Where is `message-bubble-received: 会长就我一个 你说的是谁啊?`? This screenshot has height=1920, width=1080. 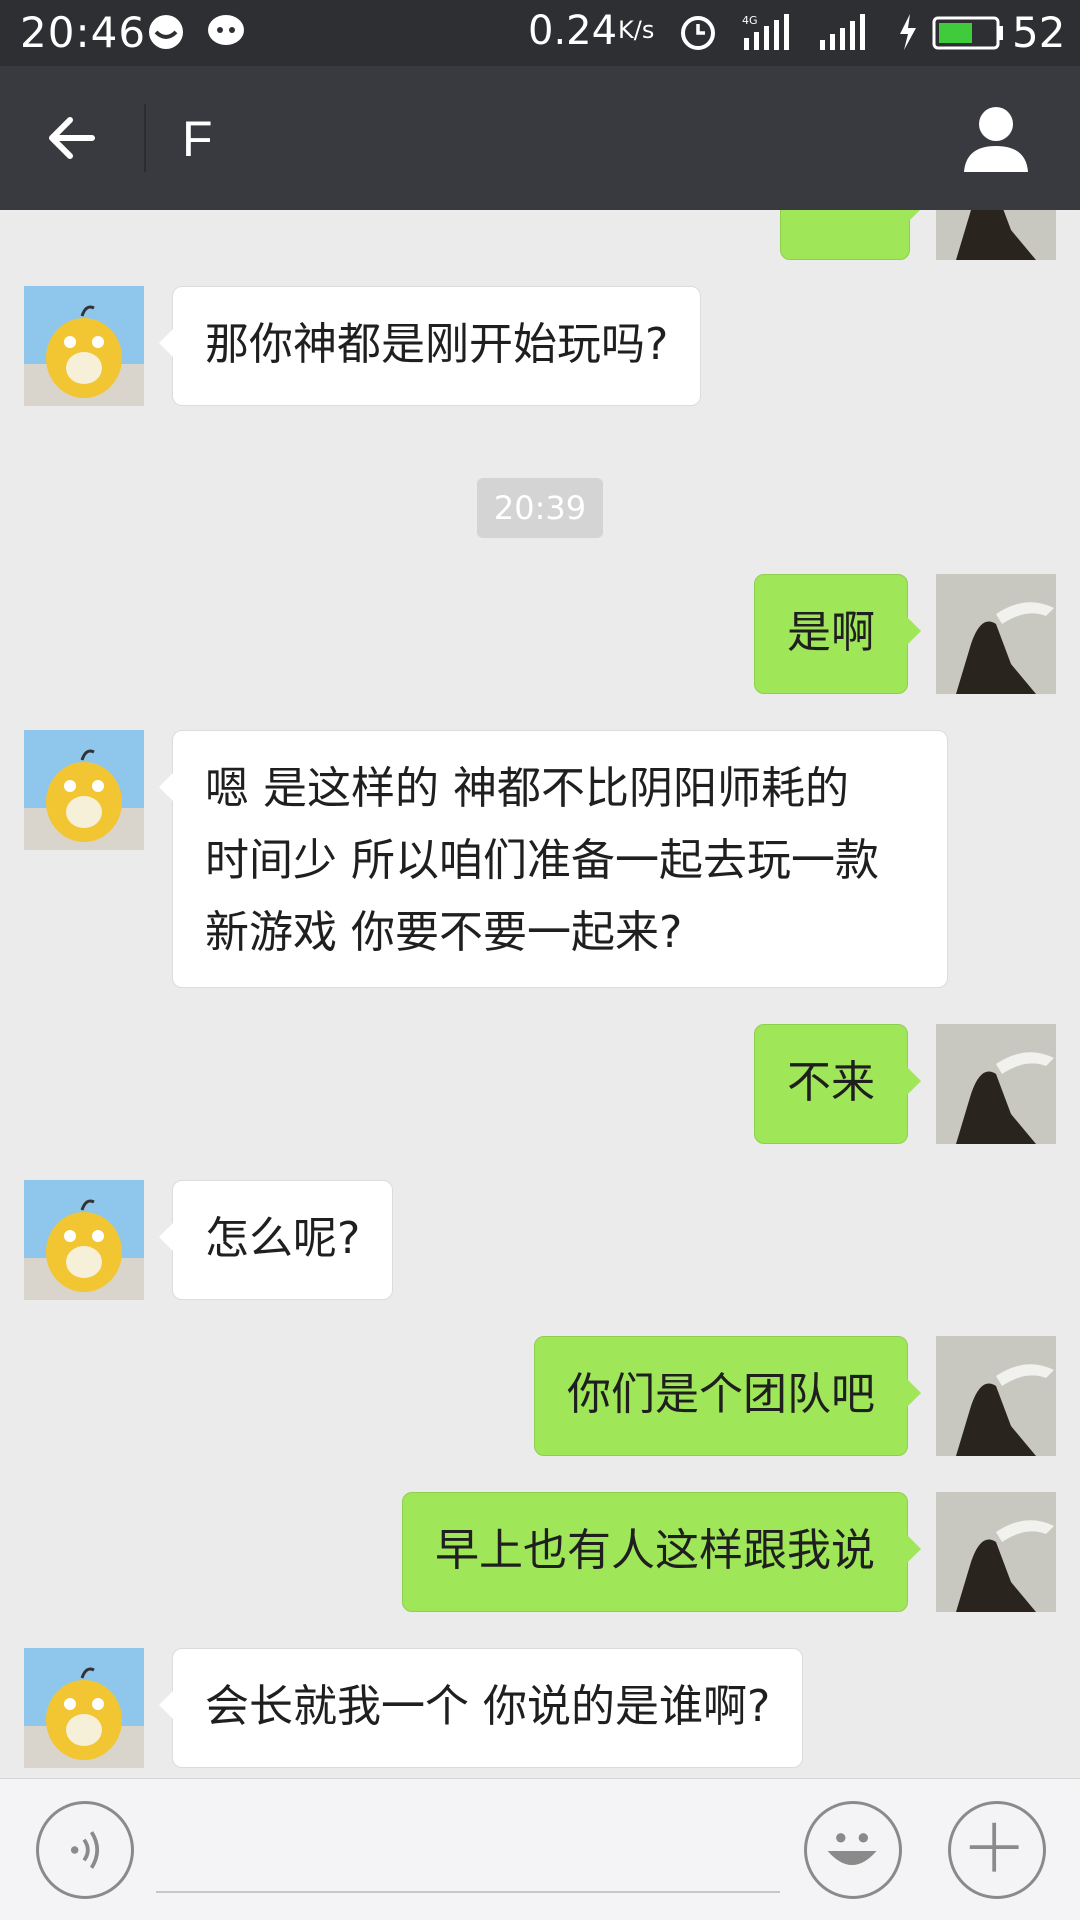 message-bubble-received: 会长就我一个 你说的是谁啊? is located at coordinates (481, 1708).